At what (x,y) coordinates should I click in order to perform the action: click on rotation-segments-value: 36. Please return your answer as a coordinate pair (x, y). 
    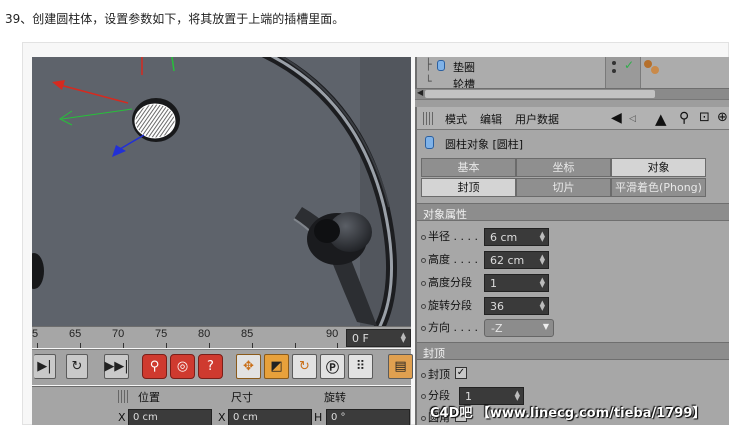
    Looking at the image, I should click on (497, 306).